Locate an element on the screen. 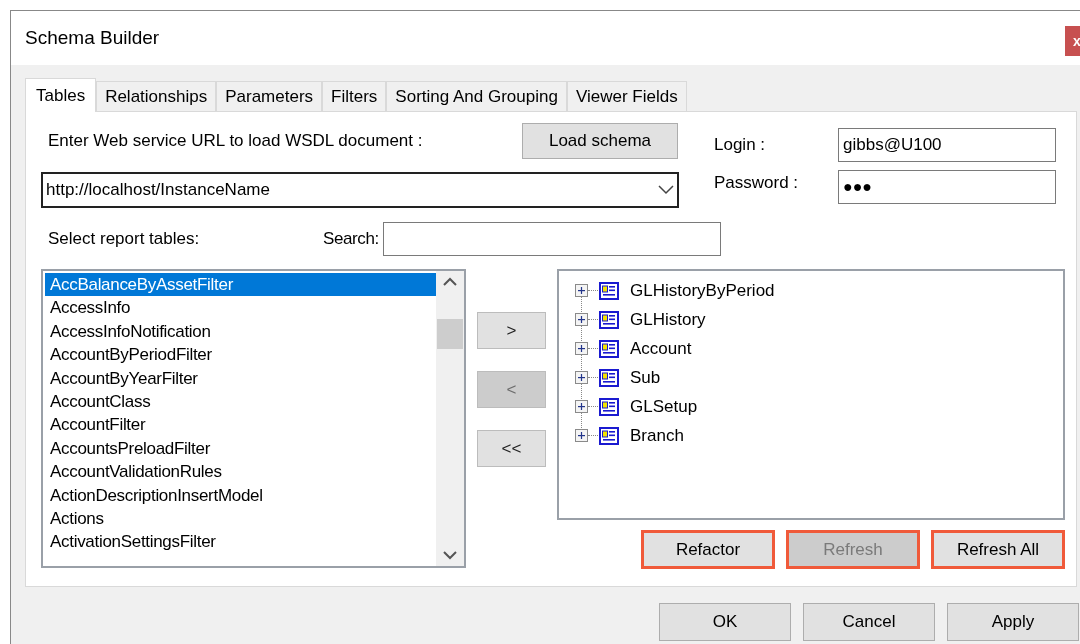 Image resolution: width=1080 pixels, height=644 pixels. tab: Viewer Fields is located at coordinates (626, 96).